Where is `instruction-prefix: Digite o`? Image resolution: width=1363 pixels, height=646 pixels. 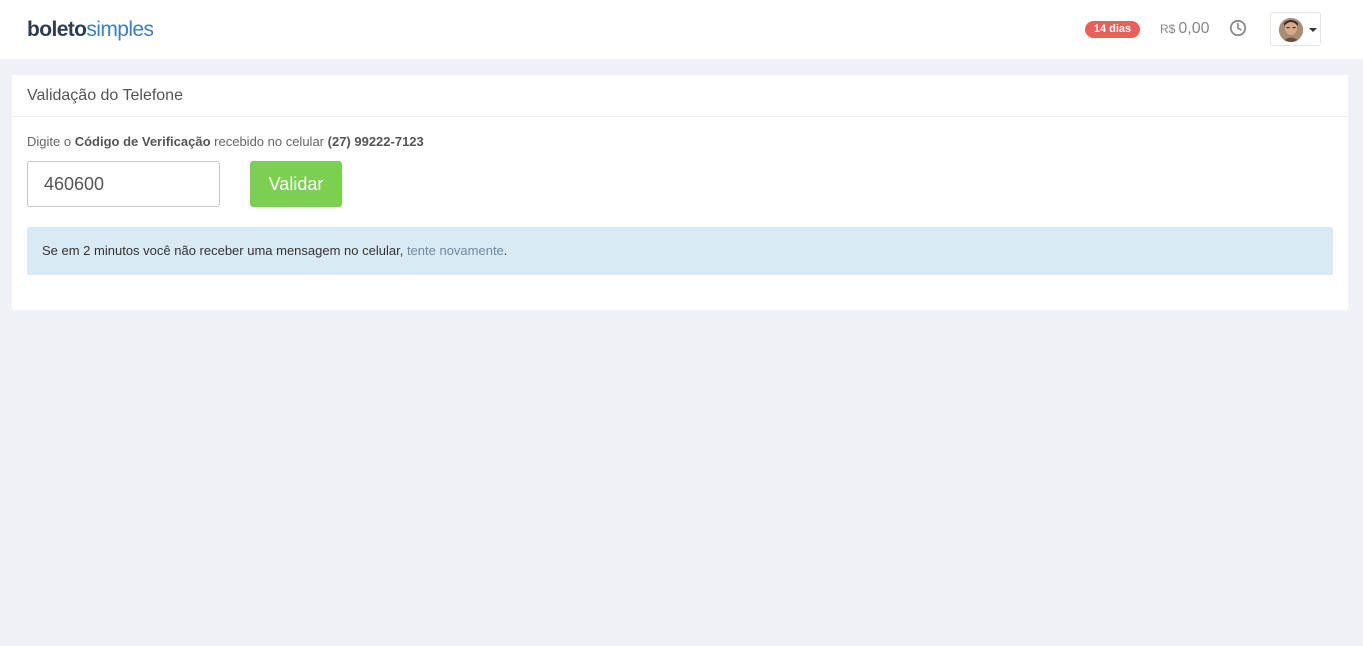 instruction-prefix: Digite o is located at coordinates (49, 141).